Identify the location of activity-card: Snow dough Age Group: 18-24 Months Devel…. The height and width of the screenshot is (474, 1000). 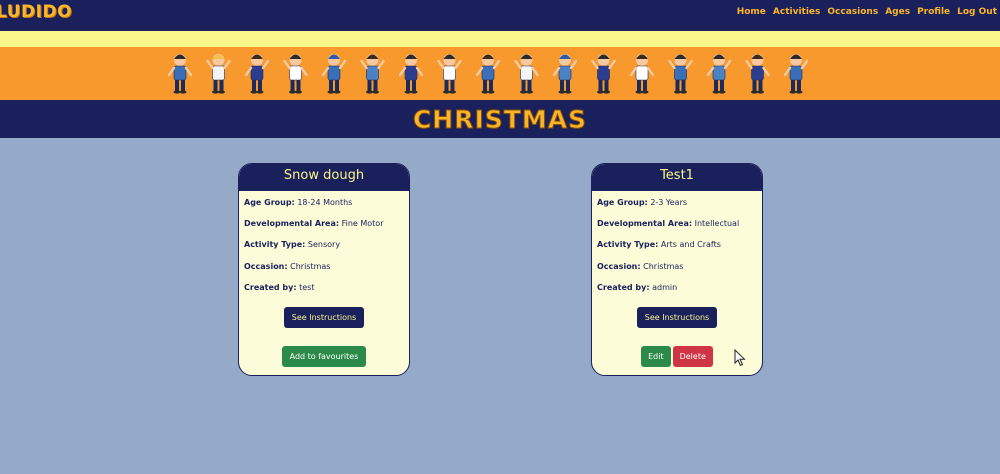
(324, 269).